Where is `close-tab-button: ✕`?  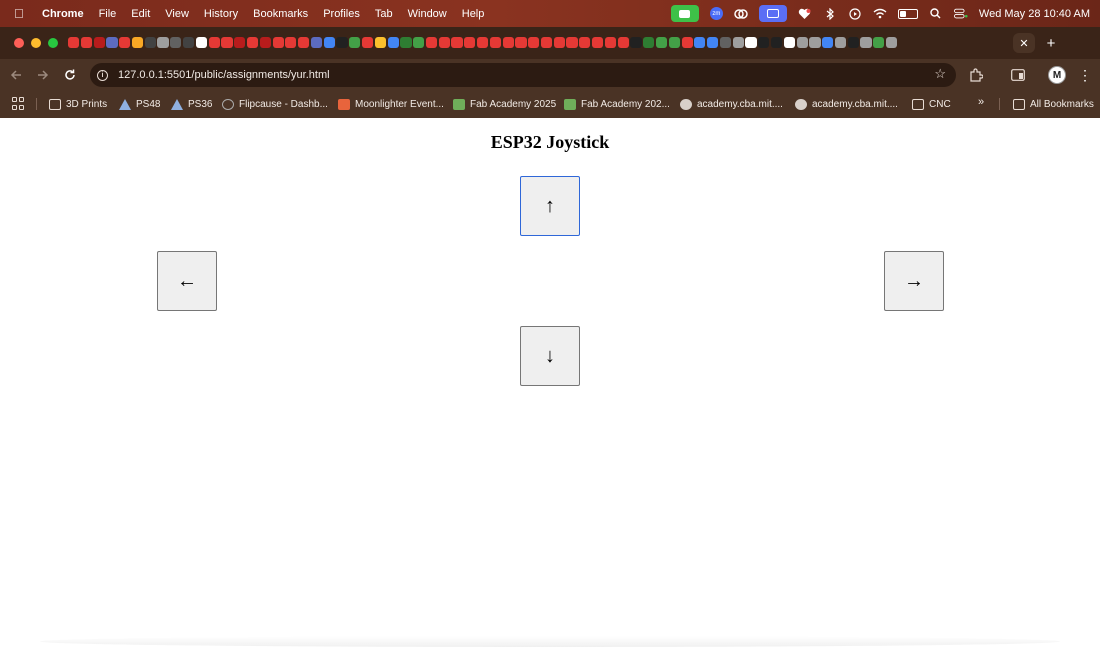
close-tab-button: ✕ is located at coordinates (1024, 43).